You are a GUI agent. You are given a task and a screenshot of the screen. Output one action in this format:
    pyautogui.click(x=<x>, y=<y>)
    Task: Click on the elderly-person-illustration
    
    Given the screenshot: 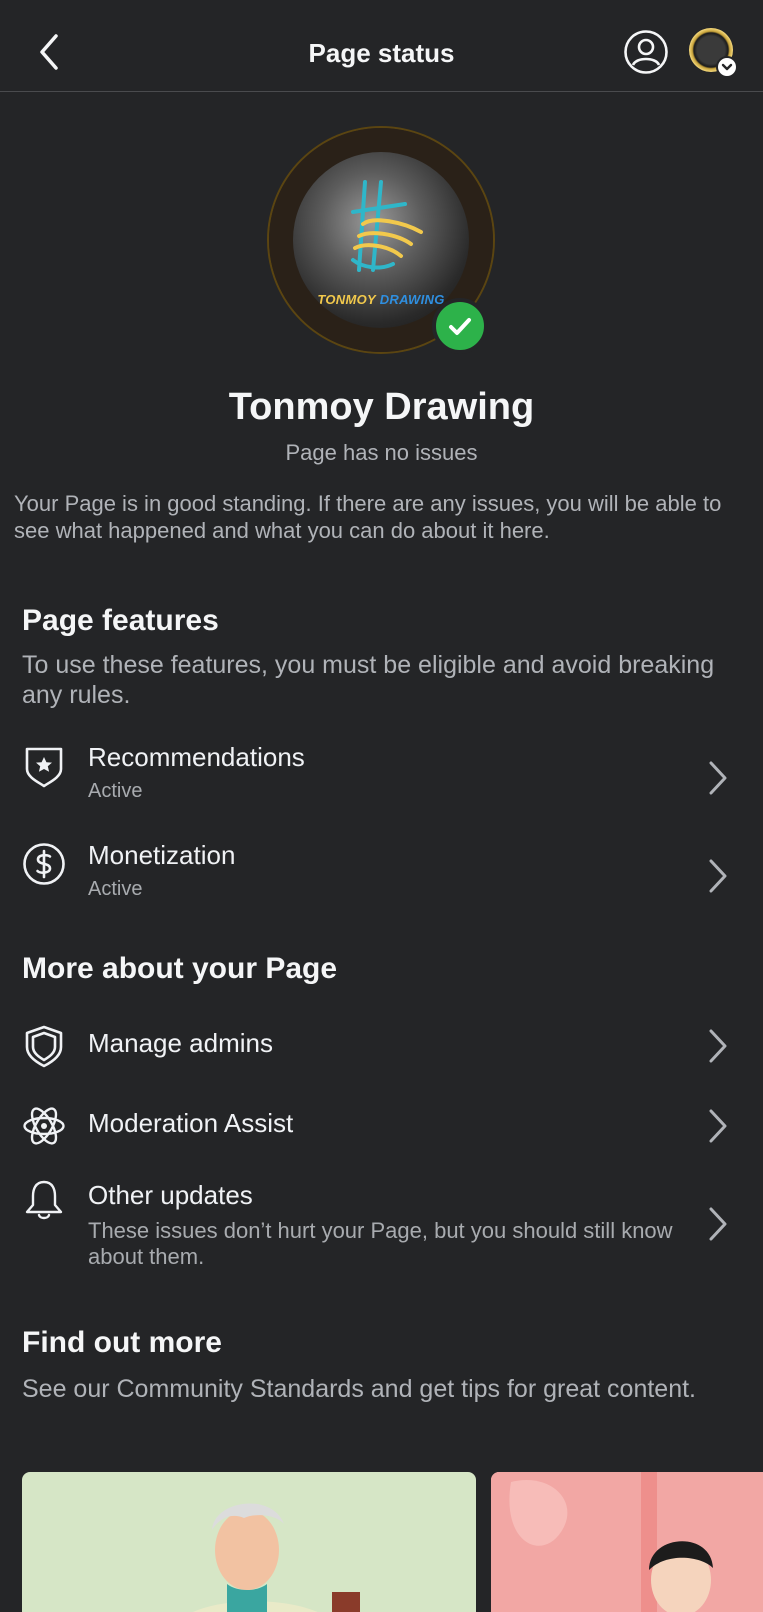 What is the action you would take?
    pyautogui.click(x=276, y=1557)
    